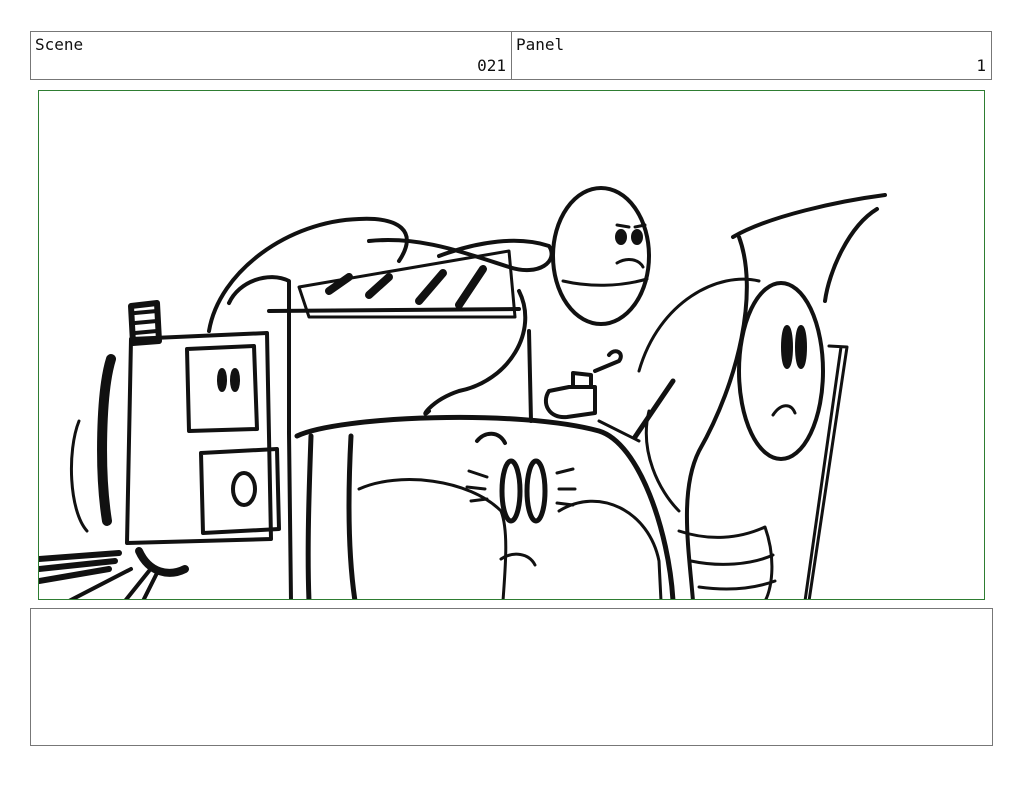 Image resolution: width=1024 pixels, height=793 pixels. I want to click on sign-character, so click(759, 396).